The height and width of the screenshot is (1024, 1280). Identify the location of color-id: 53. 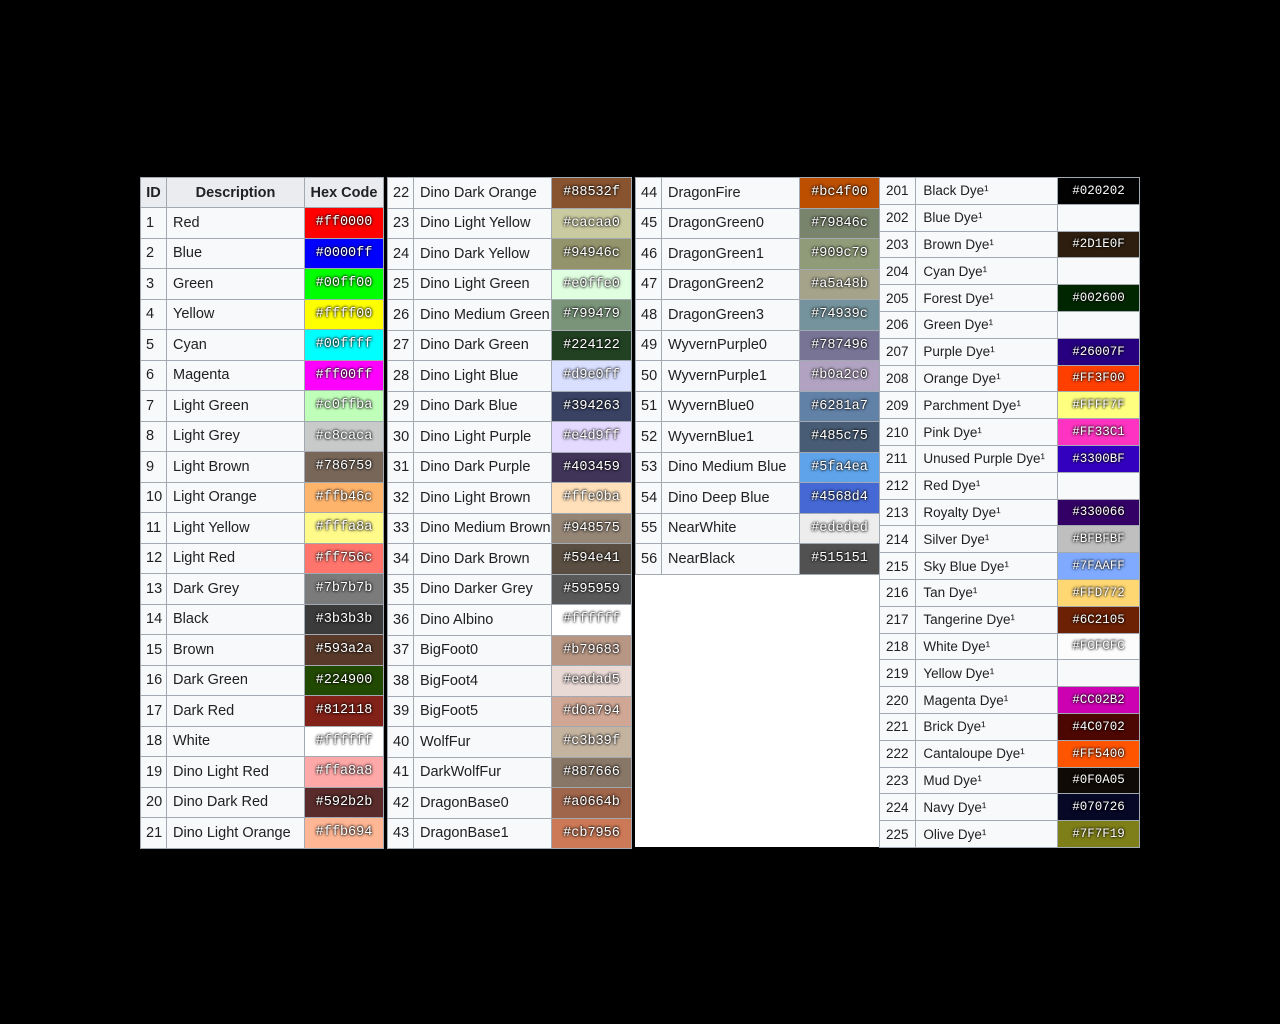
(648, 467).